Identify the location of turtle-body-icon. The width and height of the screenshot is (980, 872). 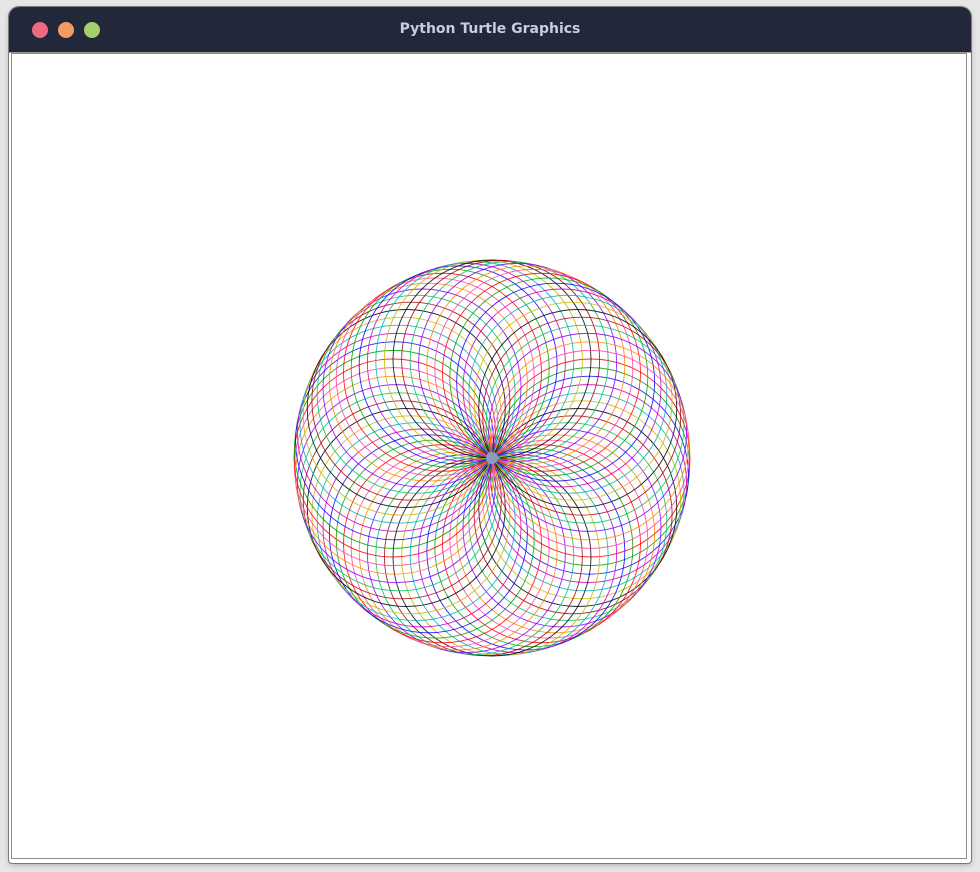
(492, 458).